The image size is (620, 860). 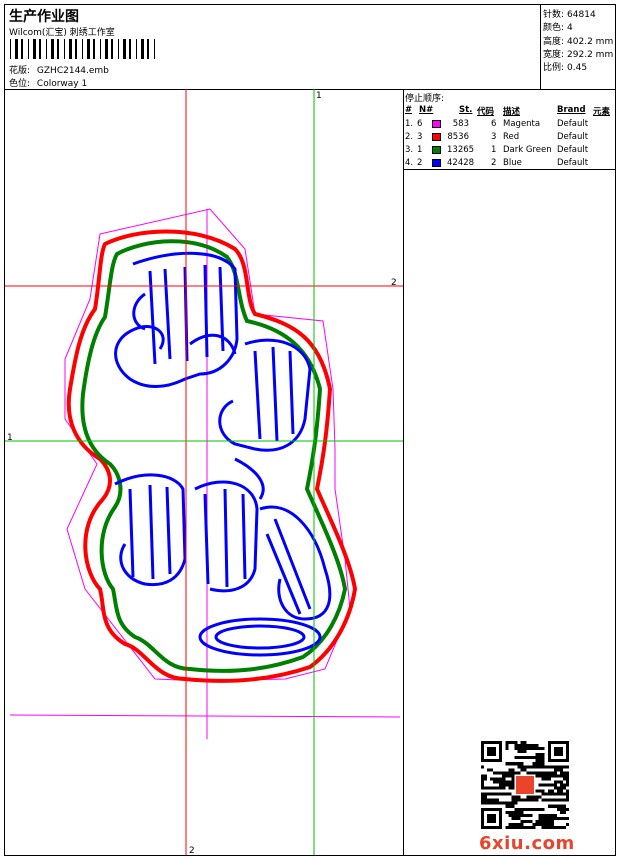 I want to click on stat-colors: 颜色: 4, so click(x=558, y=28).